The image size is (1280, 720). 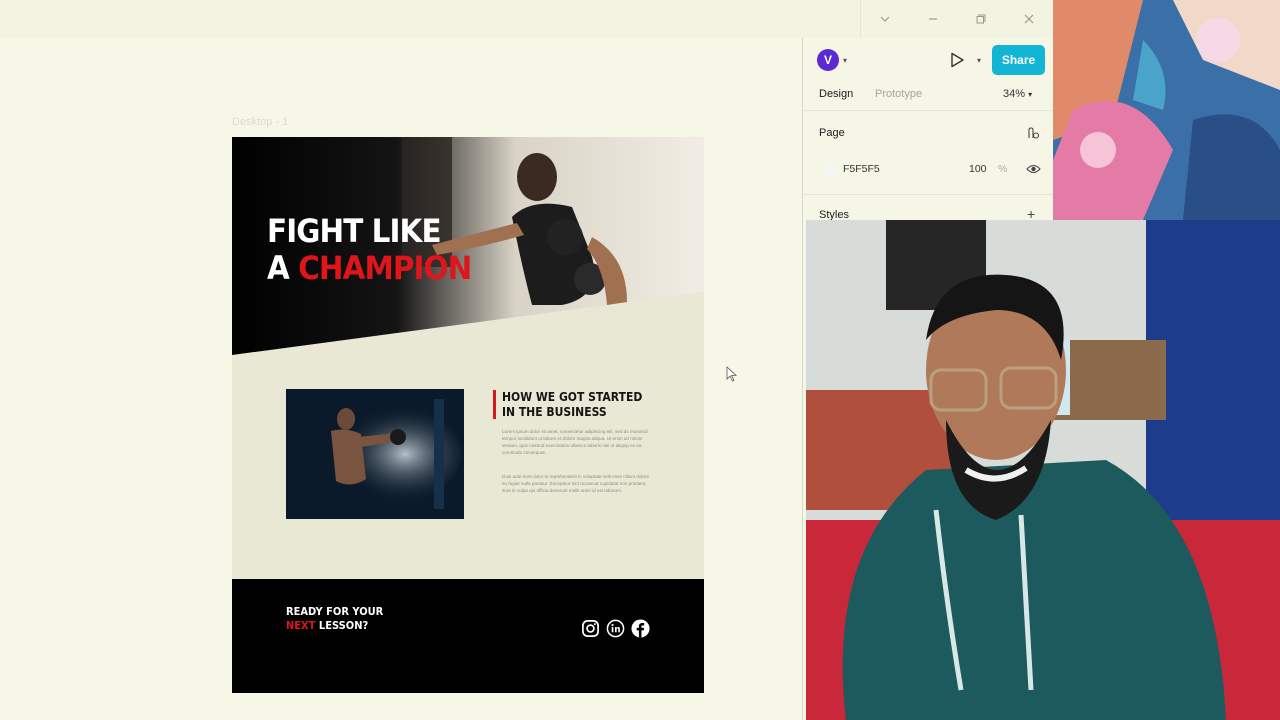 What do you see at coordinates (979, 60) in the screenshot?
I see `play-chevron-icon: ▾` at bounding box center [979, 60].